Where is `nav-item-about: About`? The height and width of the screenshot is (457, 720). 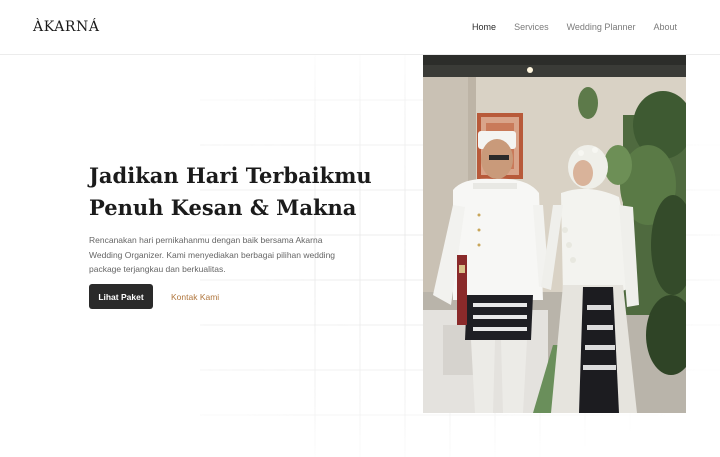 nav-item-about: About is located at coordinates (665, 27).